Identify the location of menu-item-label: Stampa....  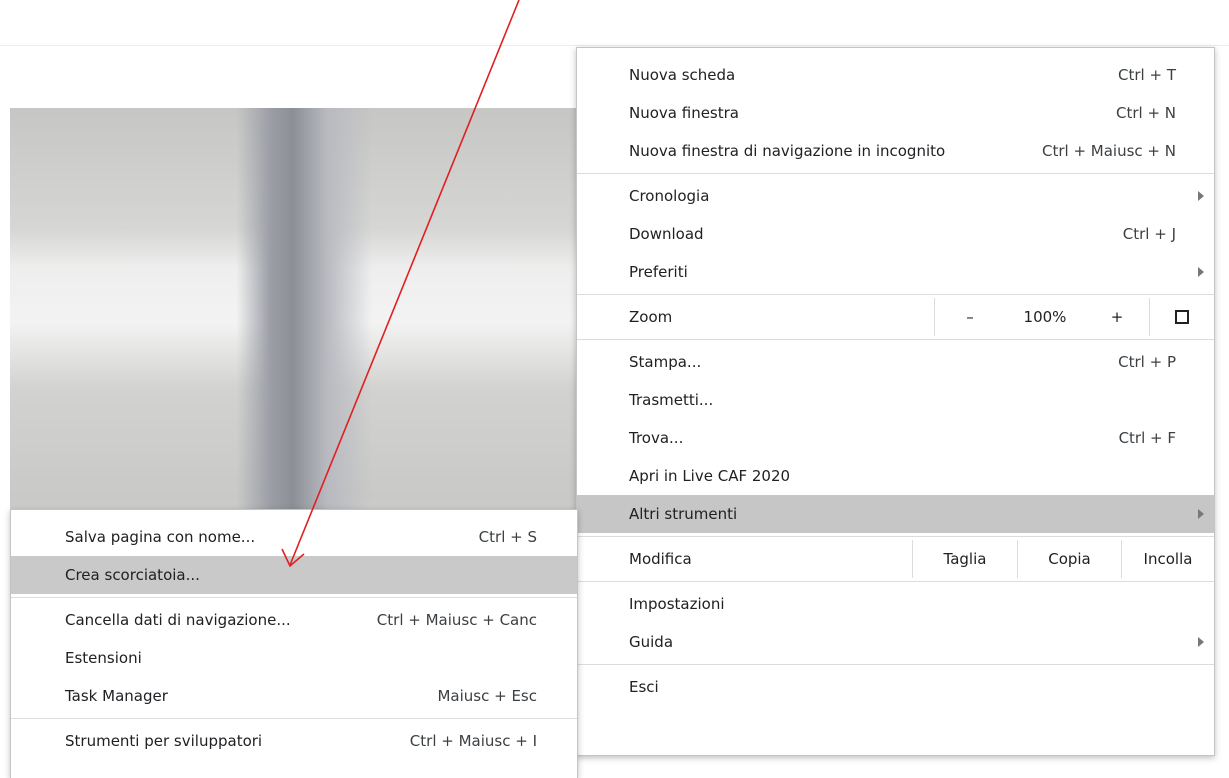
(665, 362).